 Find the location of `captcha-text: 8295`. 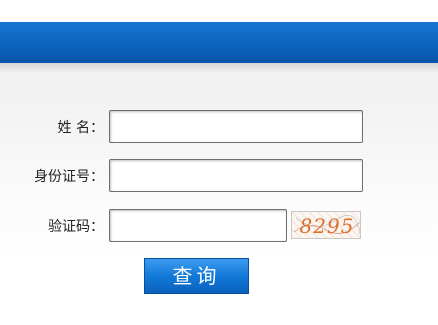

captcha-text: 8295 is located at coordinates (327, 226).